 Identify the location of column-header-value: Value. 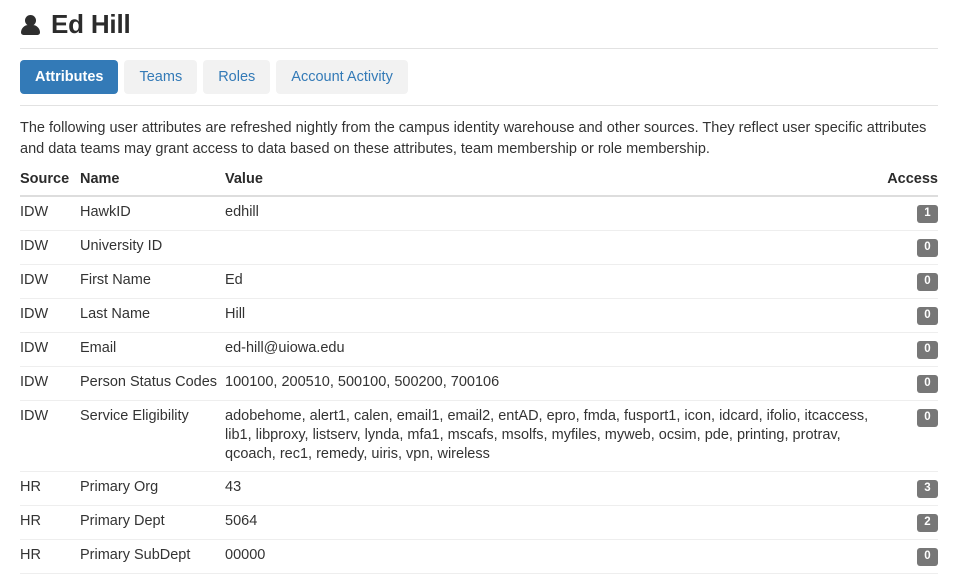
(547, 184).